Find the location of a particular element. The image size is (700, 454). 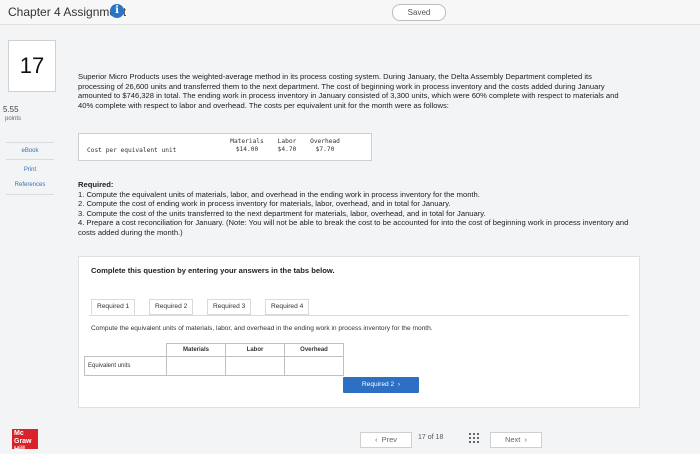

labor-input is located at coordinates (255, 368).